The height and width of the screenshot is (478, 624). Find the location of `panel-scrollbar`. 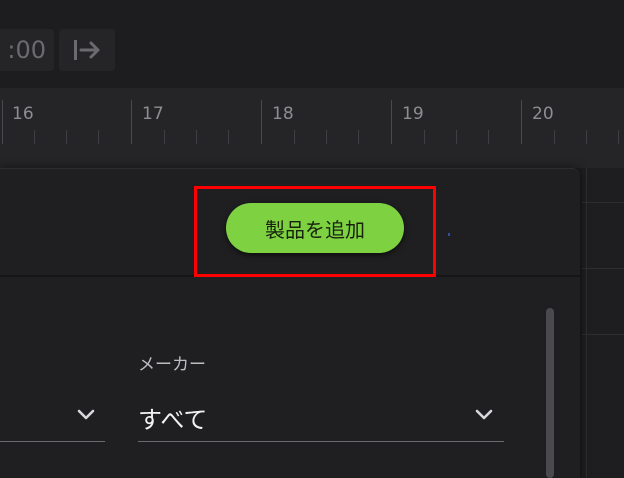

panel-scrollbar is located at coordinates (550, 393).